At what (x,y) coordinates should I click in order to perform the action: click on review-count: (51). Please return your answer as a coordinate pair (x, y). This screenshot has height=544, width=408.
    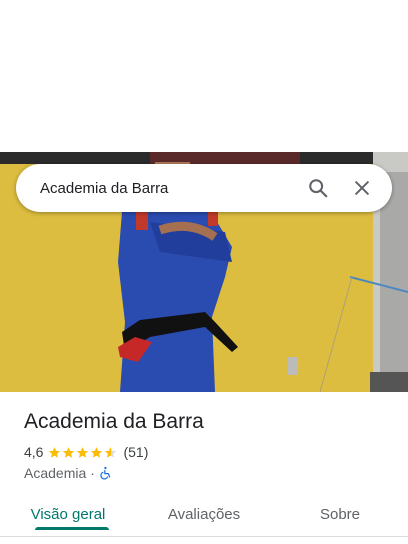
    Looking at the image, I should click on (135, 452).